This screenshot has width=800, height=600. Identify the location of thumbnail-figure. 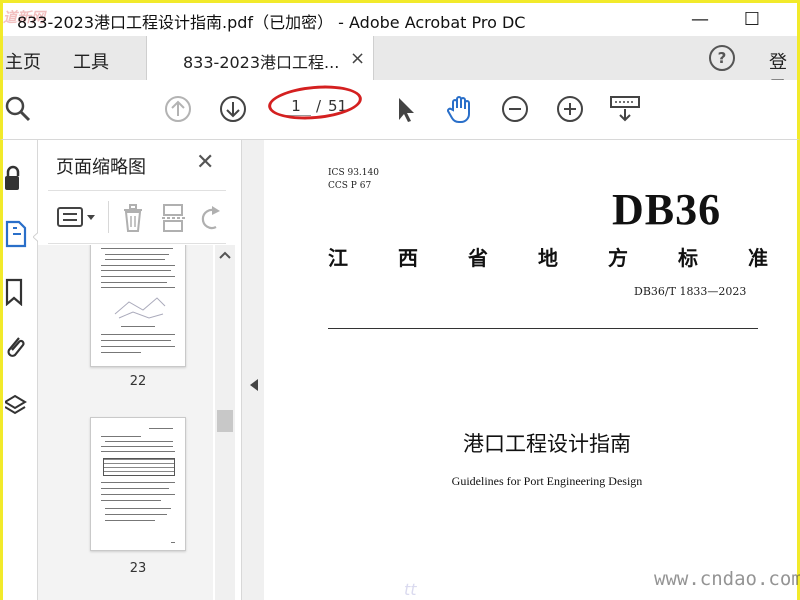
(140, 308).